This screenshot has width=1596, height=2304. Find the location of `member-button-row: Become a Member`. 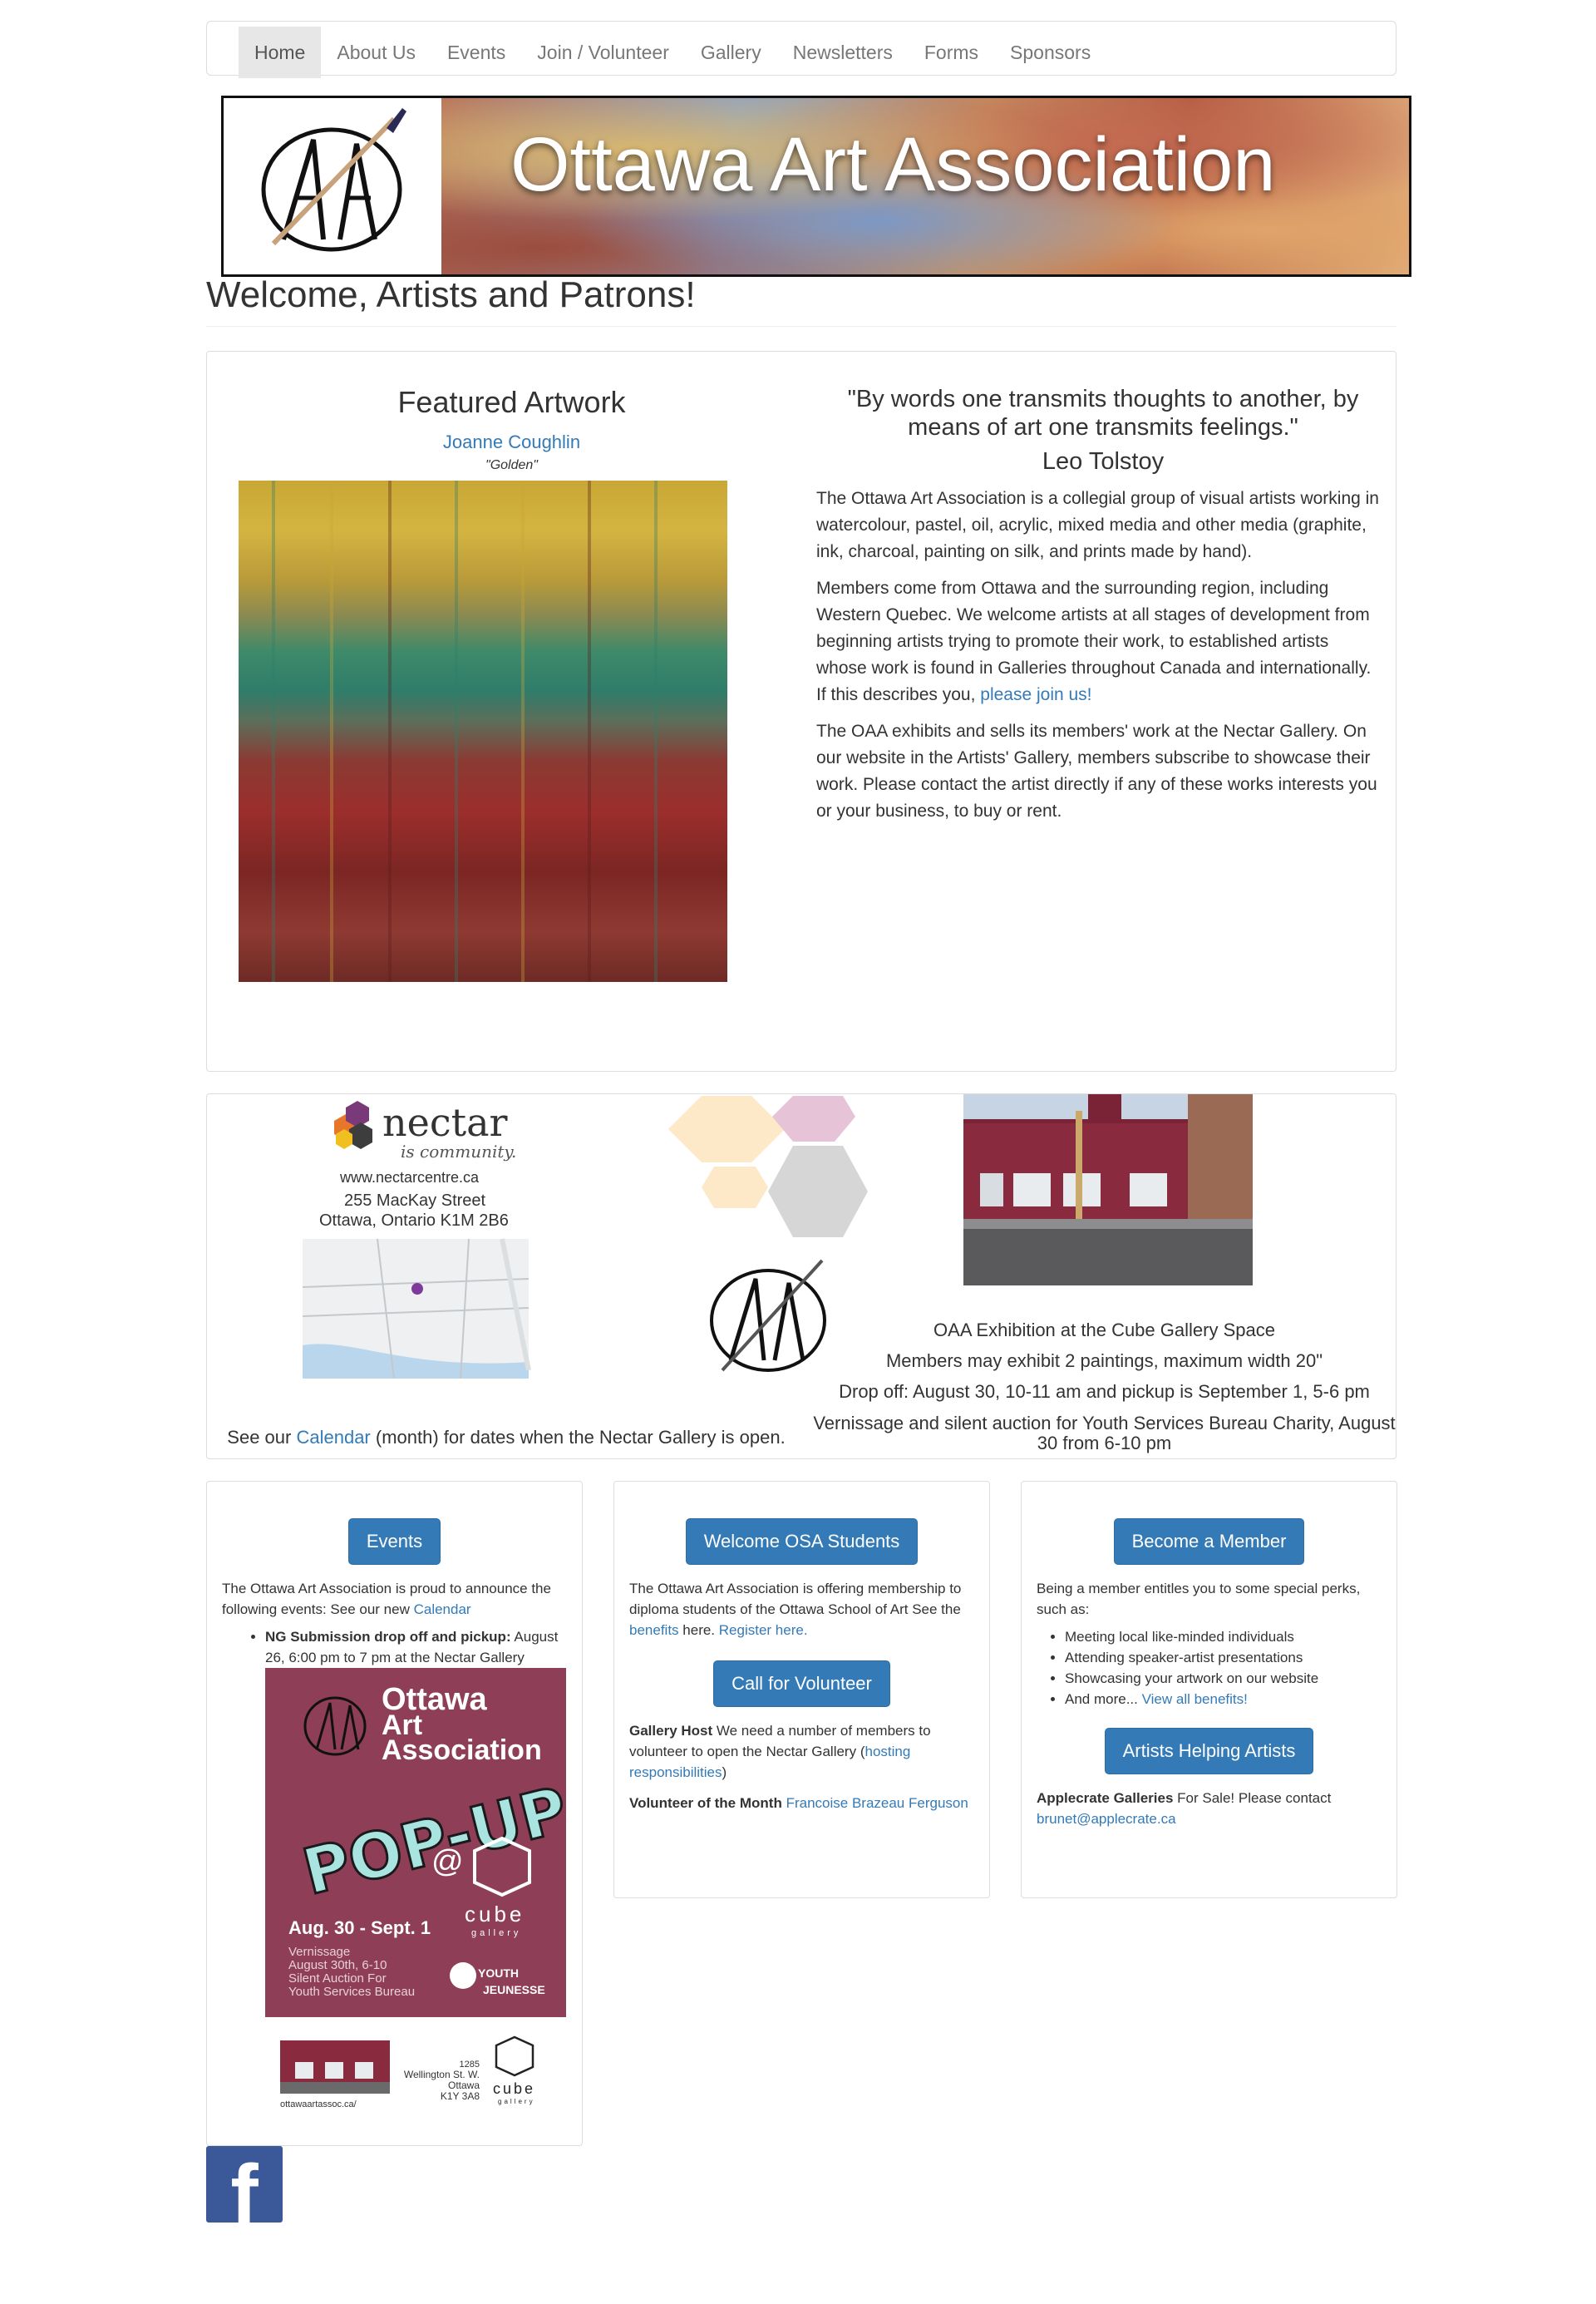

member-button-row: Become a Member is located at coordinates (1209, 1541).